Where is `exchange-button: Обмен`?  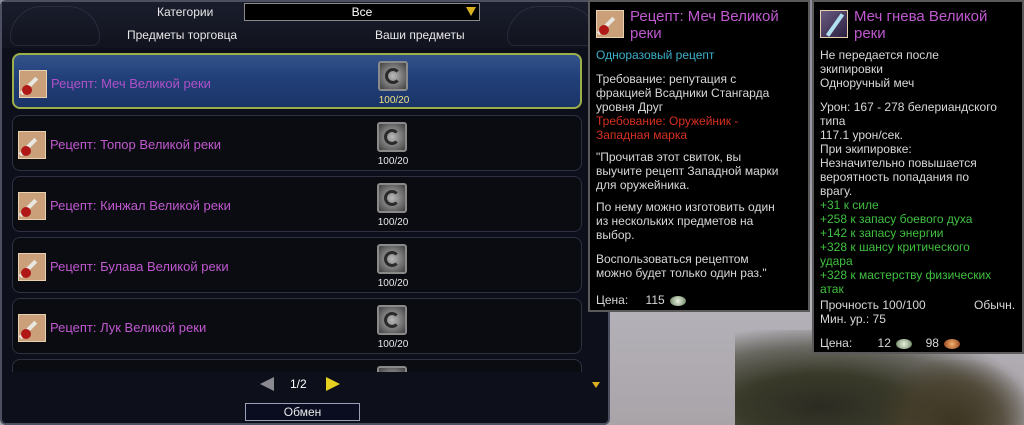 exchange-button: Обмен is located at coordinates (302, 412).